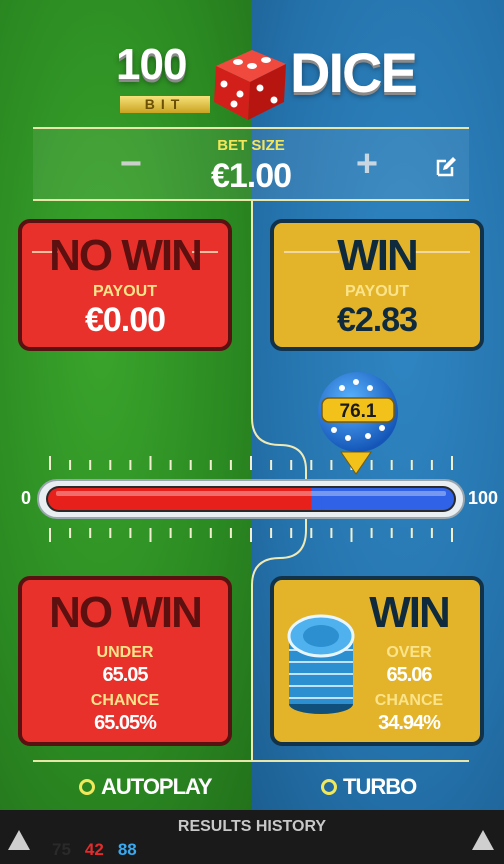 Image resolution: width=504 pixels, height=864 pixels. I want to click on results-history-bar: RESULTS HISTORY 75 42 88, so click(252, 837).